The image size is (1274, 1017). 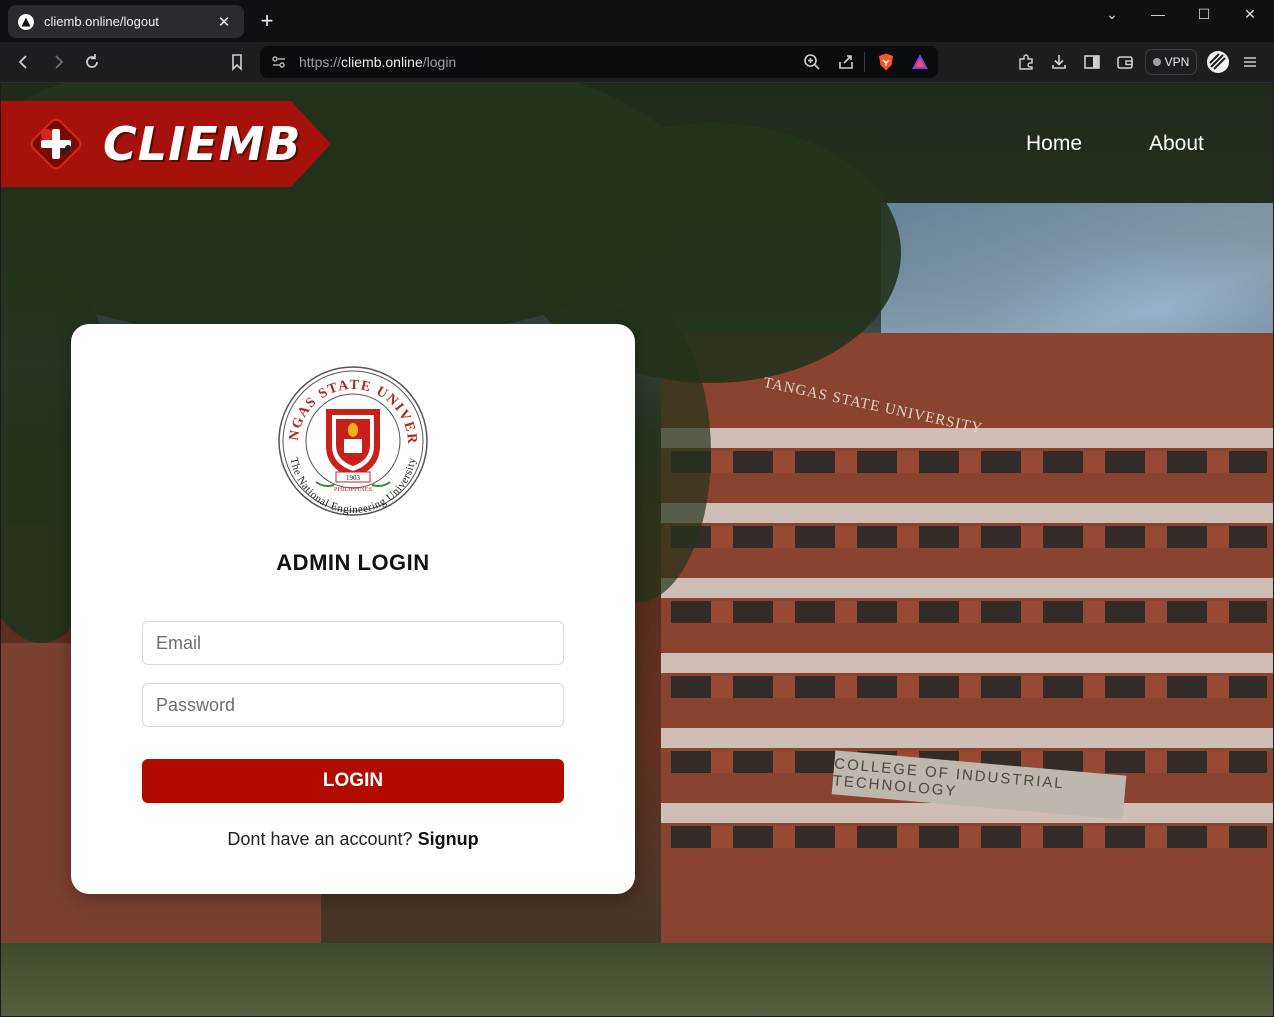 I want to click on seal-year: 1903, so click(x=353, y=478).